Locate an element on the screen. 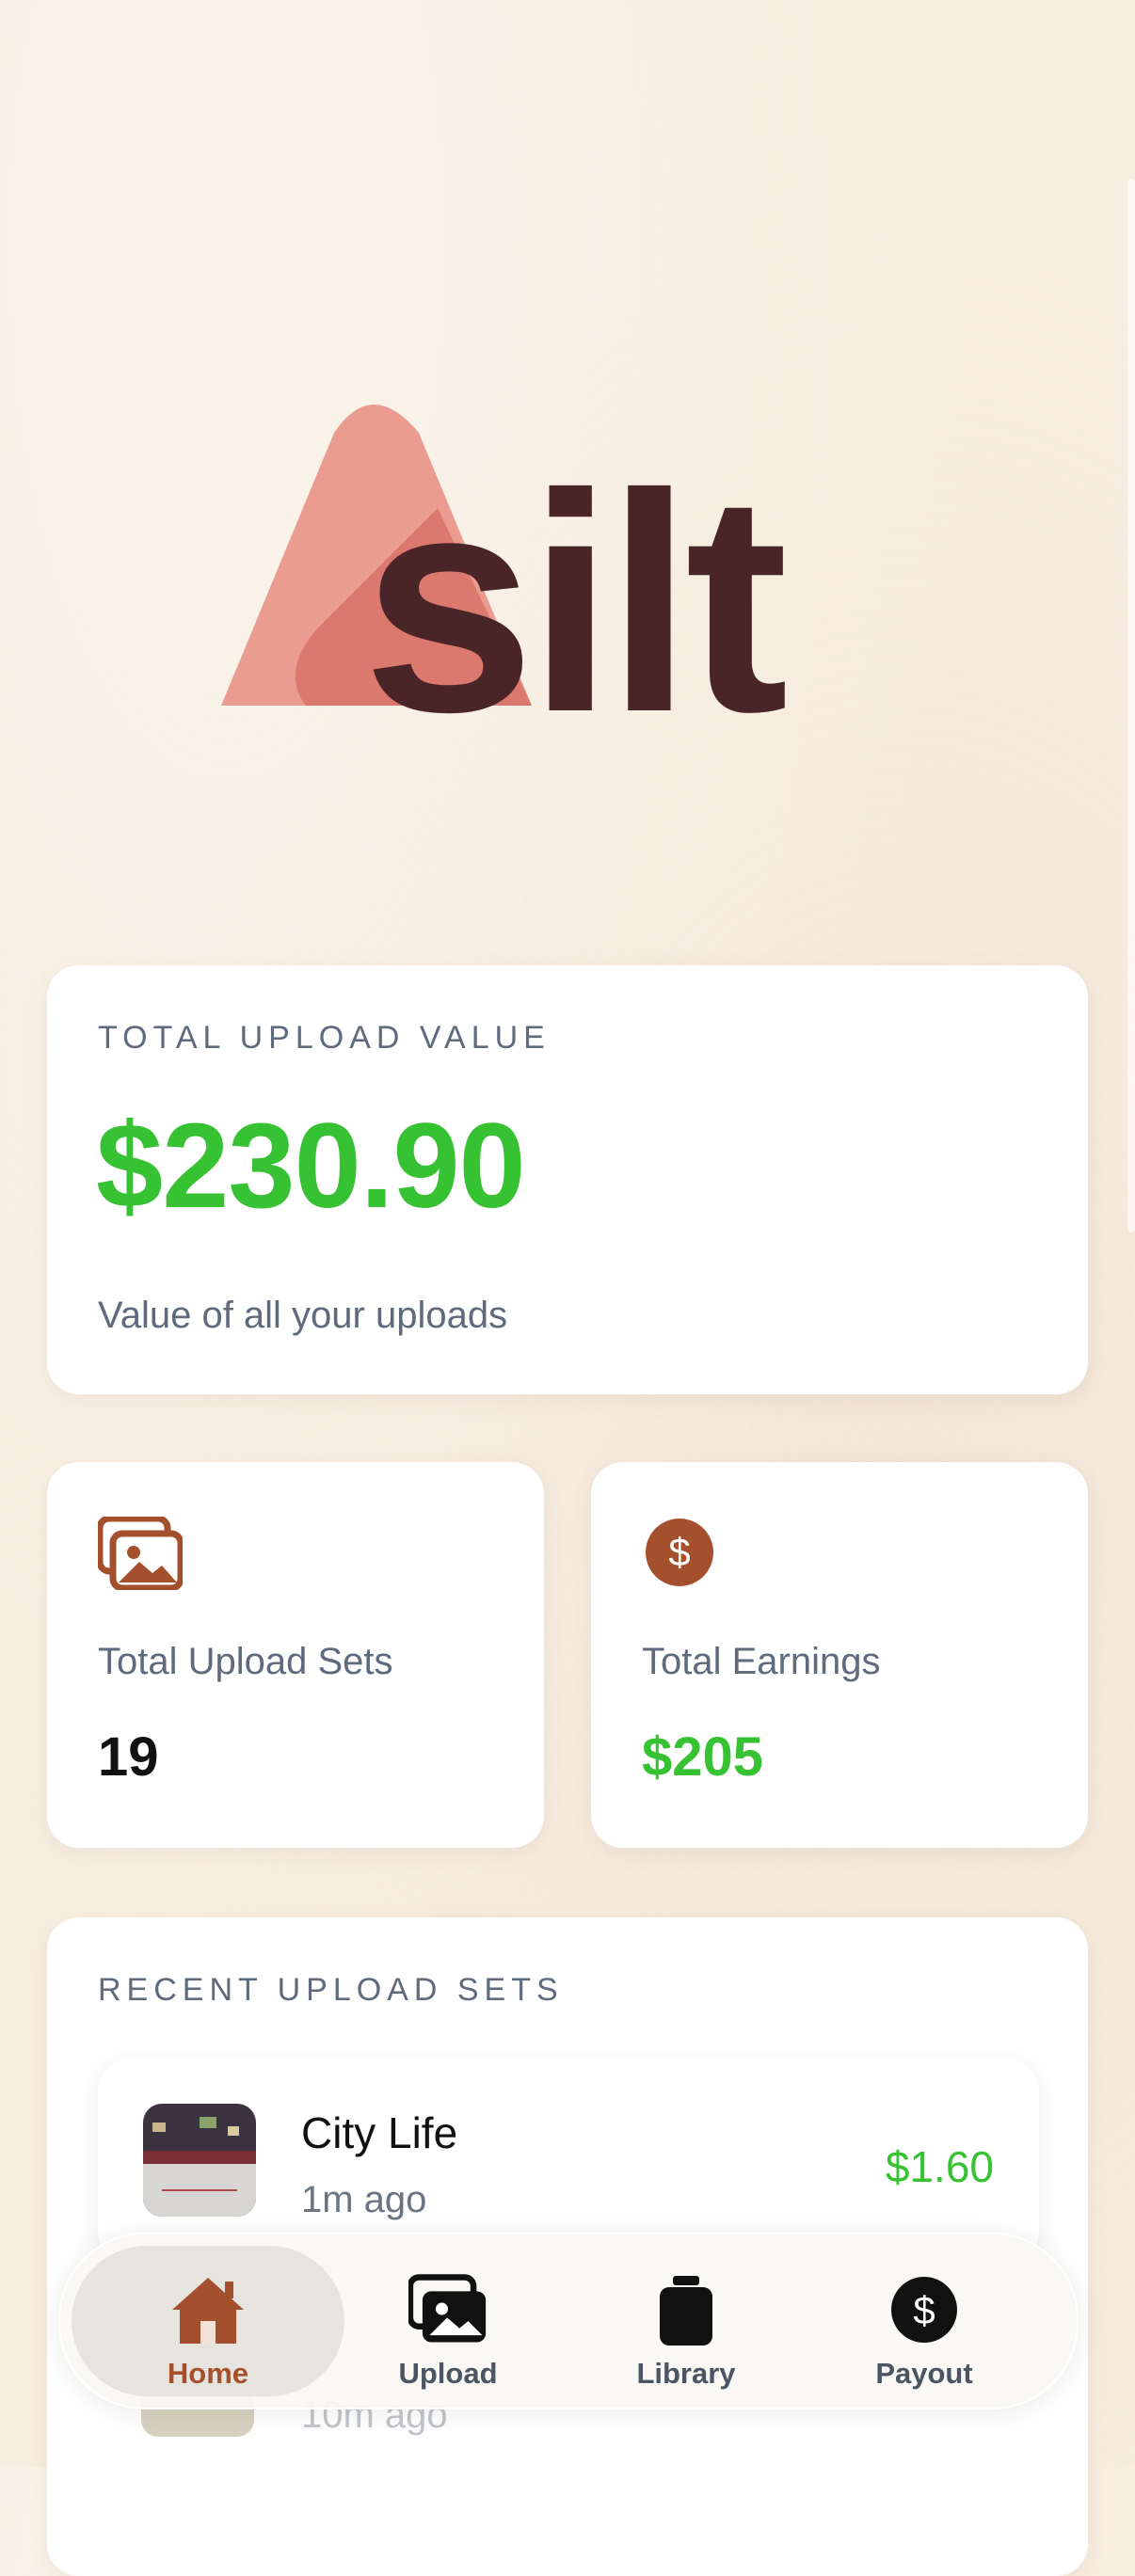 This screenshot has width=1135, height=2576. tab-home: Home is located at coordinates (208, 2321).